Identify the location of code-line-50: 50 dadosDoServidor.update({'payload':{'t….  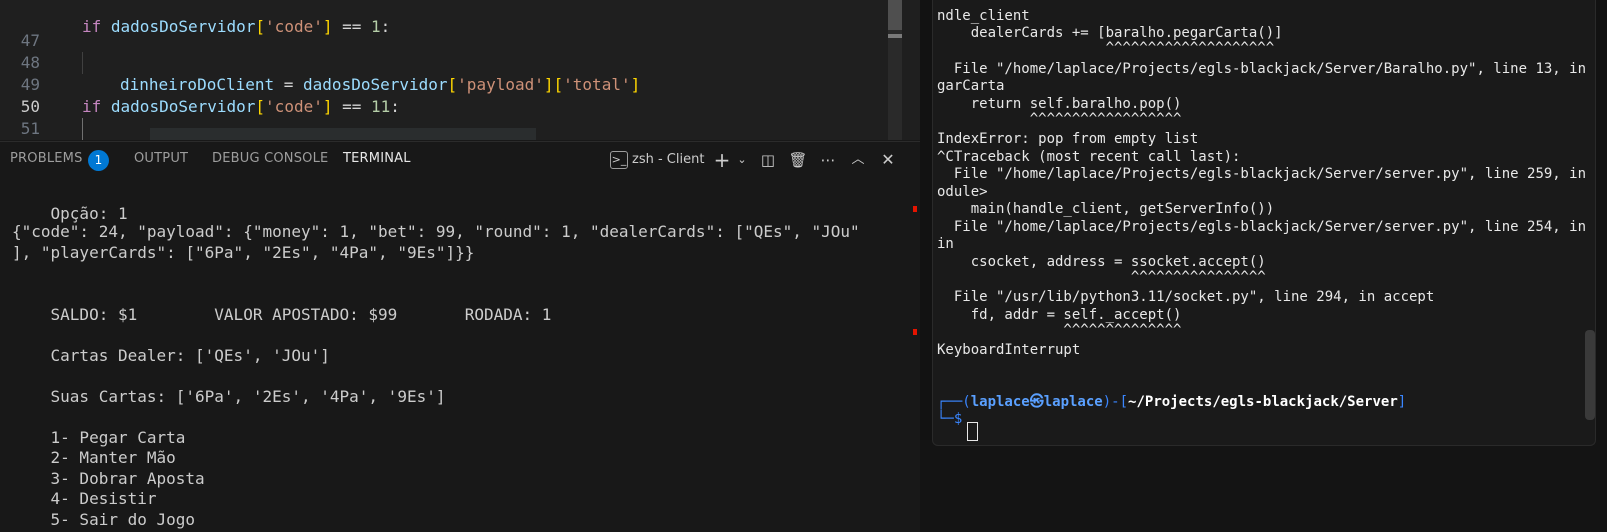
(450, 107).